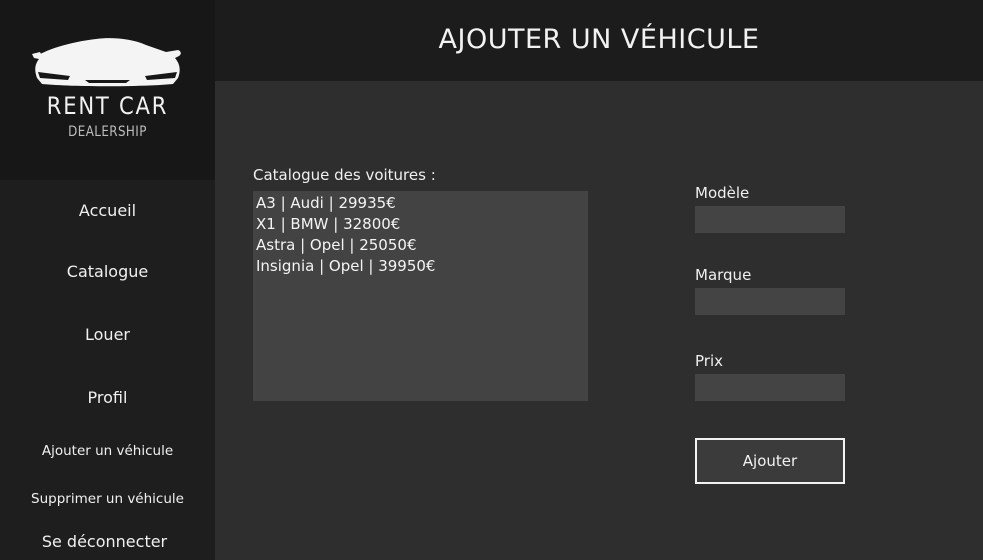  I want to click on price-input, so click(770, 387).